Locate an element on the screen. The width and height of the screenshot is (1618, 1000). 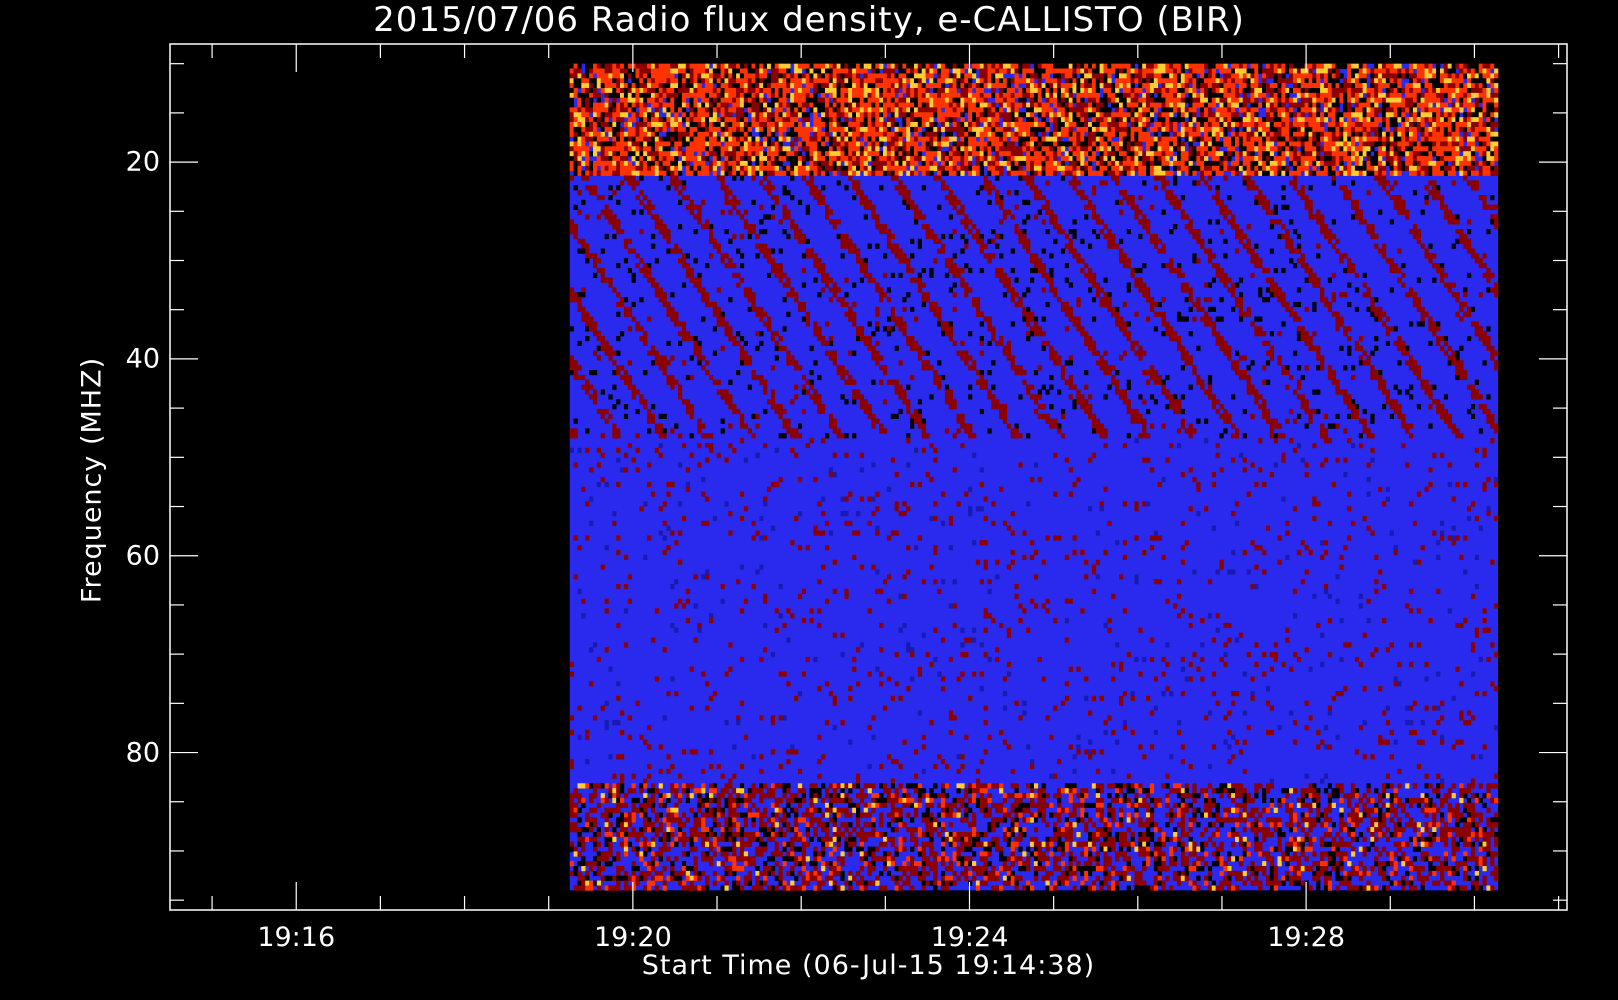
x-tick-label: 19:20 is located at coordinates (632, 937).